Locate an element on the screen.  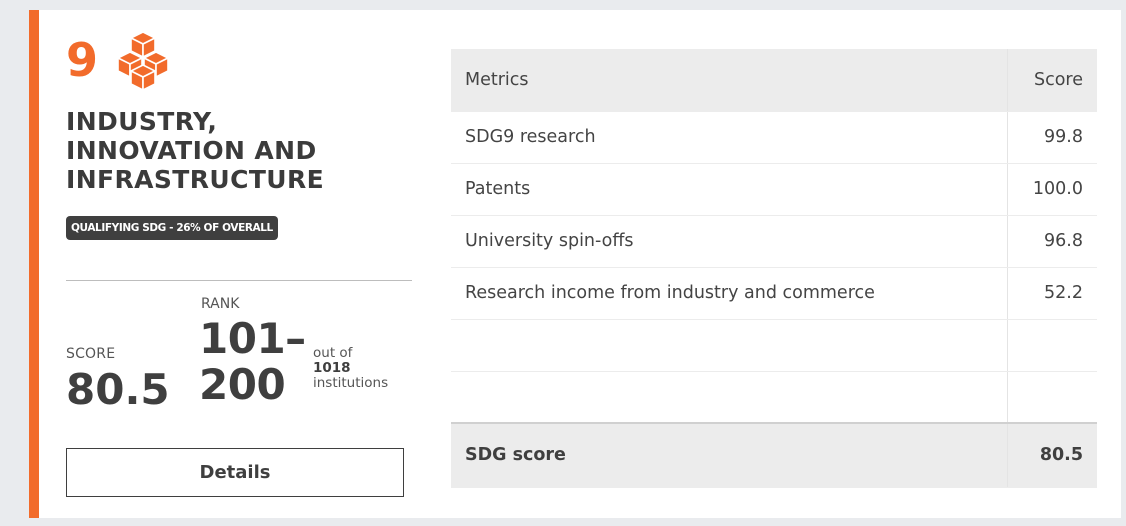
goal-title-line: INFRASTRUCTURE is located at coordinates (195, 179).